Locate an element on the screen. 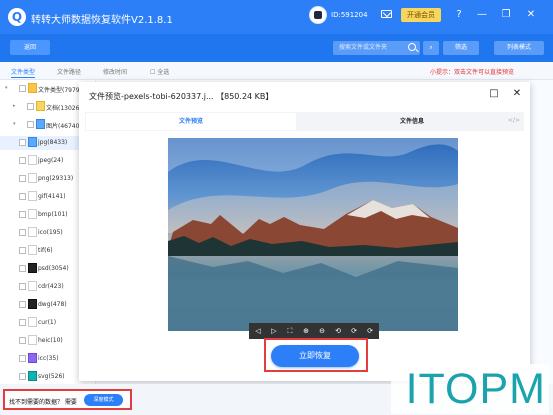  back-button: 返回 is located at coordinates (30, 47).